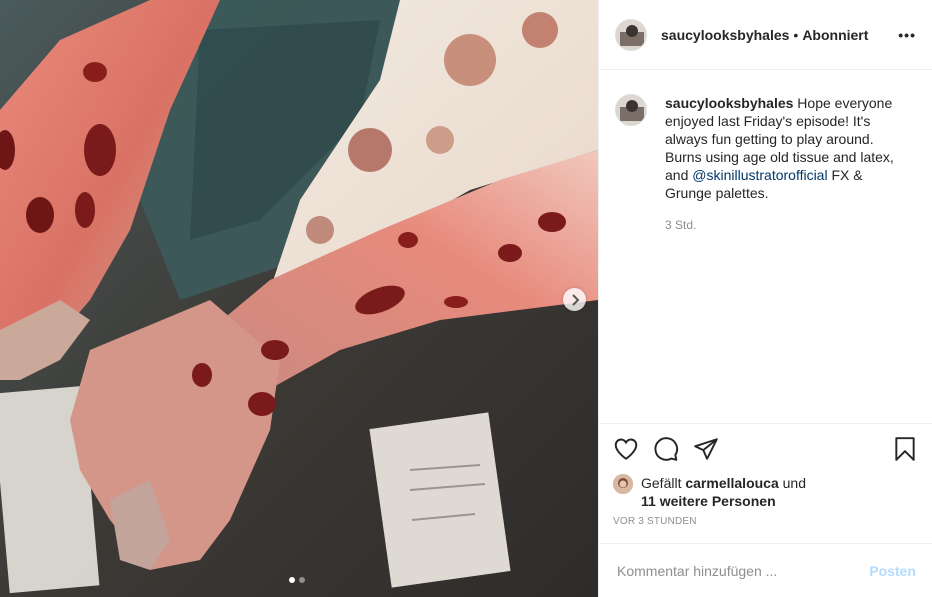  I want to click on heart-icon, so click(626, 449).